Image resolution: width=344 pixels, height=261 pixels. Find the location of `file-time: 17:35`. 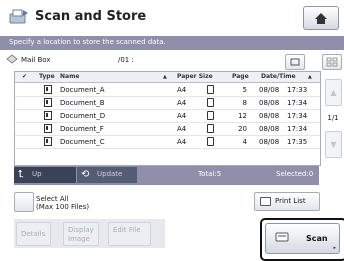

file-time: 17:35 is located at coordinates (297, 142).